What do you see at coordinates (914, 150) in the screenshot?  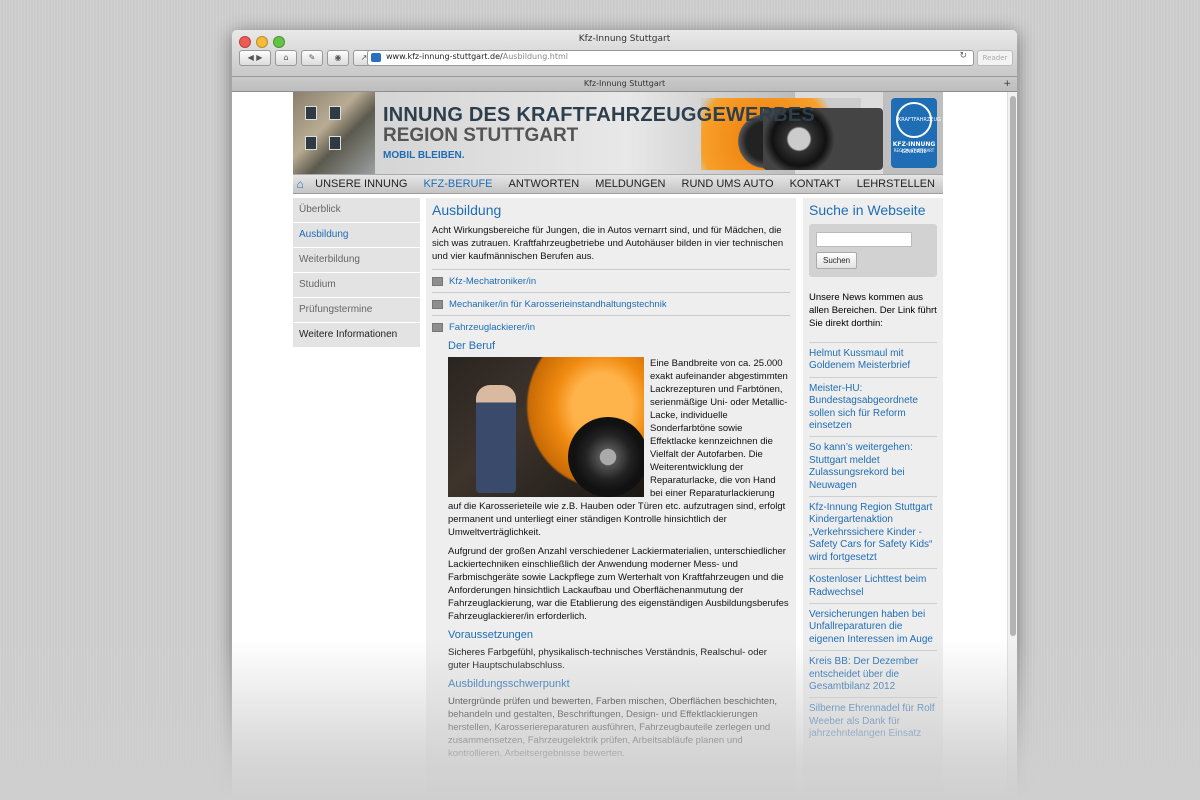 I see `logo-line2: REGION STUTTGART` at bounding box center [914, 150].